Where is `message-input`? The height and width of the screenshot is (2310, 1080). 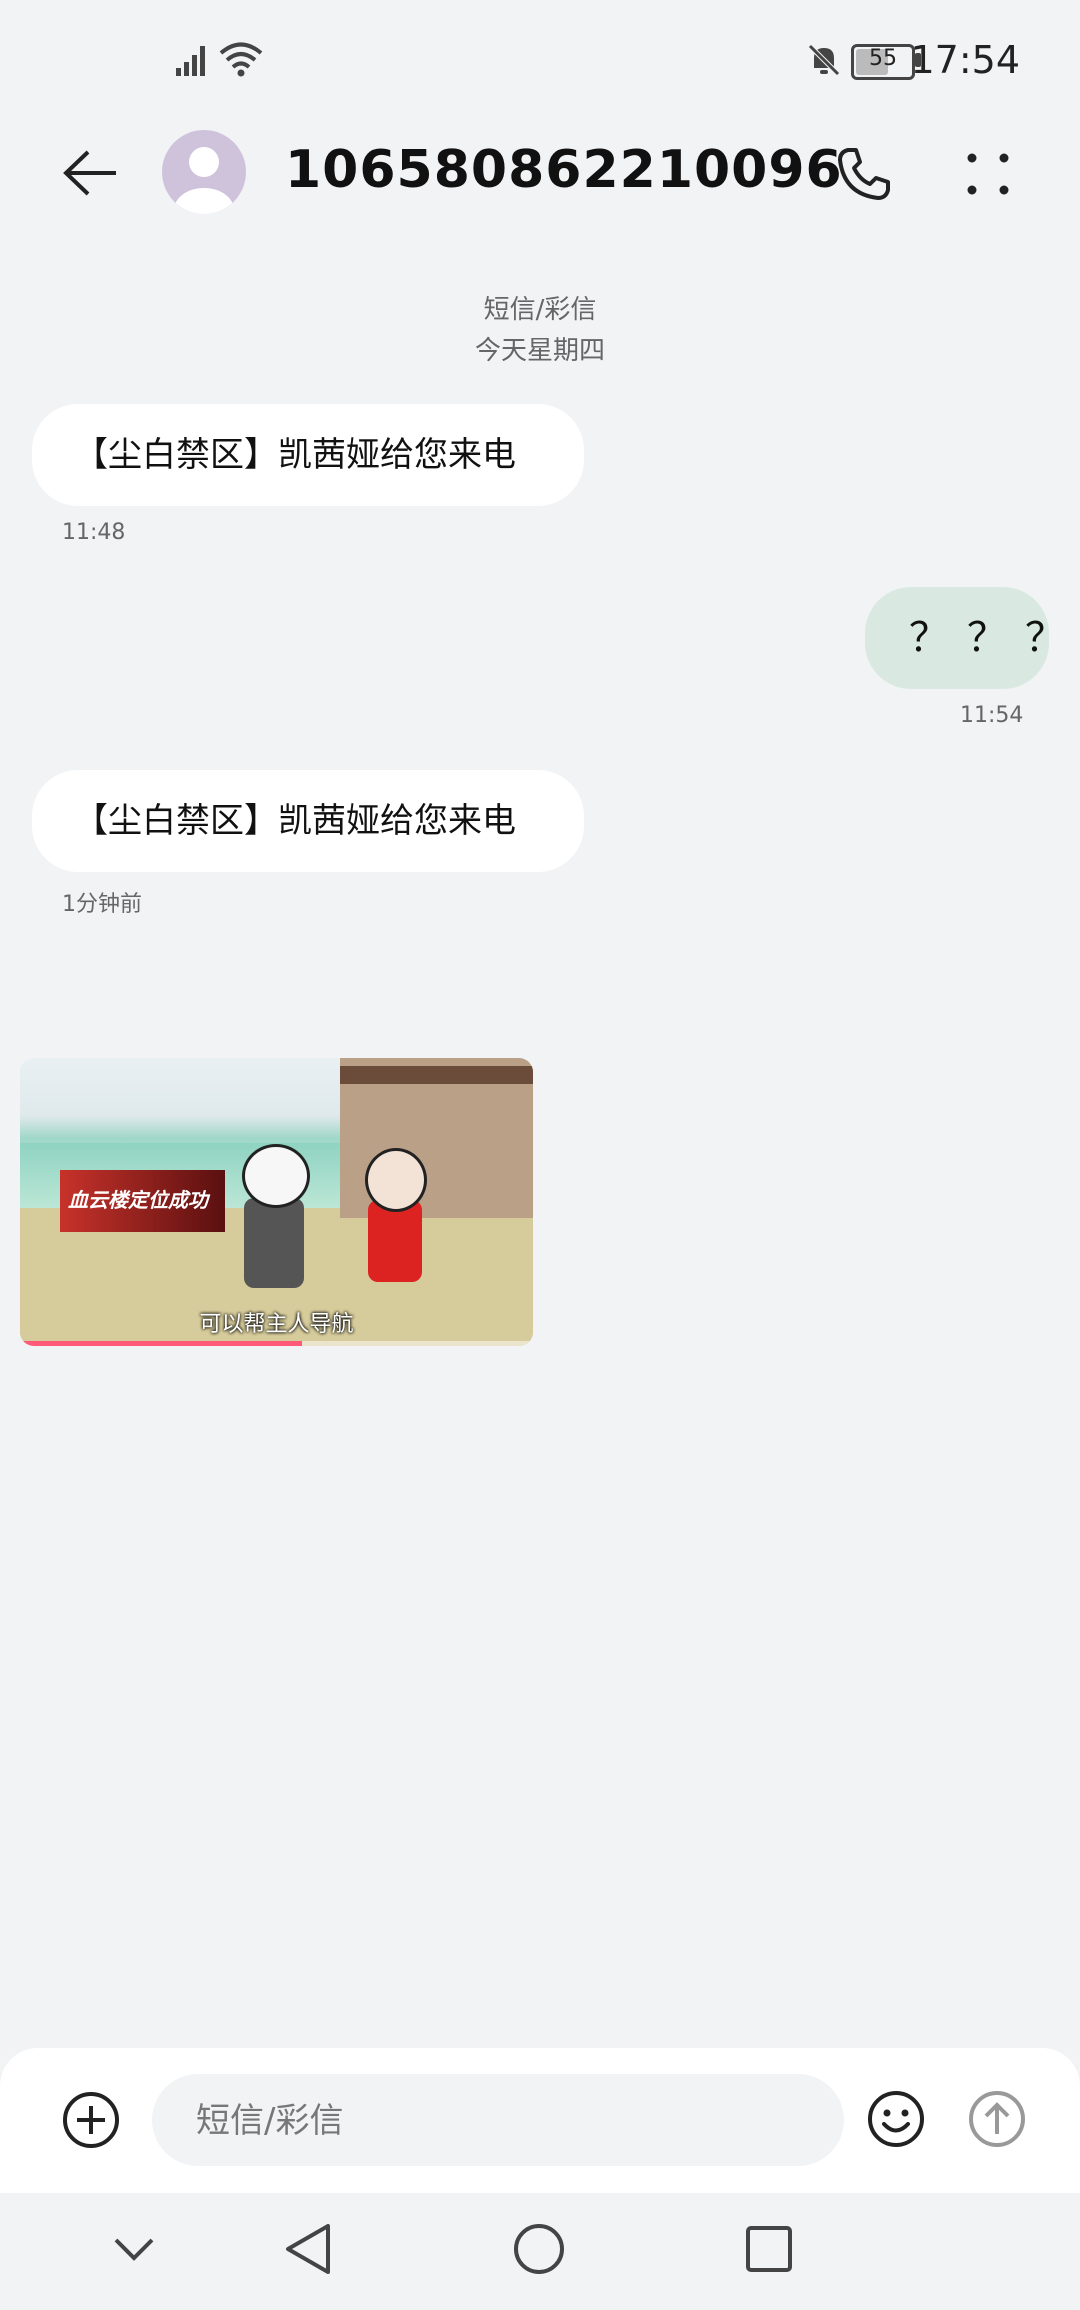
message-input is located at coordinates (506, 2121).